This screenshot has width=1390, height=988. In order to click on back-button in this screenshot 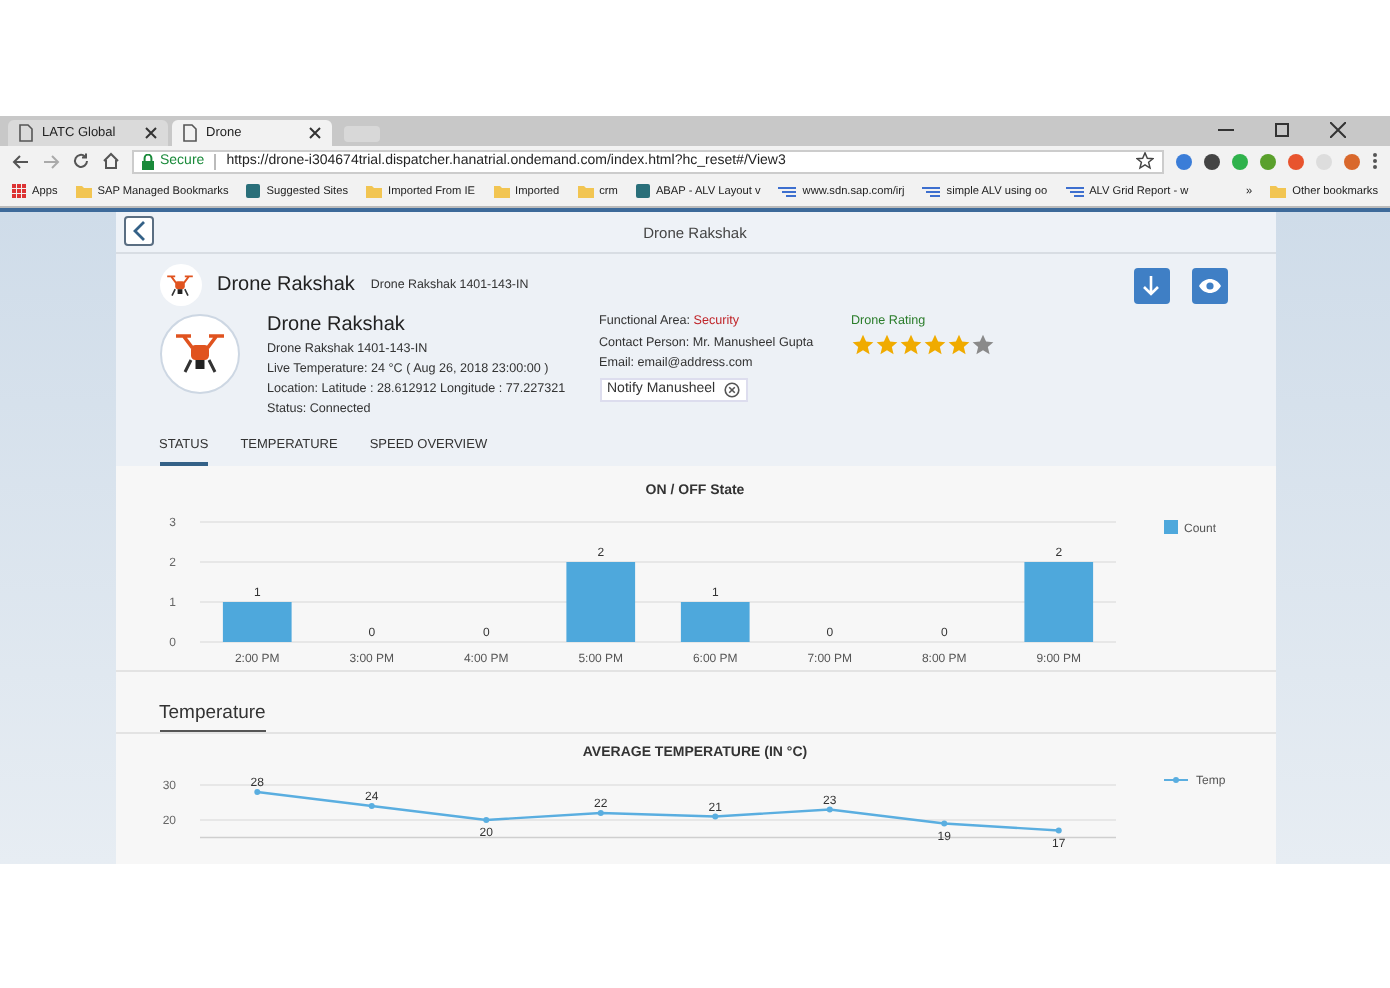, I will do `click(138, 231)`.